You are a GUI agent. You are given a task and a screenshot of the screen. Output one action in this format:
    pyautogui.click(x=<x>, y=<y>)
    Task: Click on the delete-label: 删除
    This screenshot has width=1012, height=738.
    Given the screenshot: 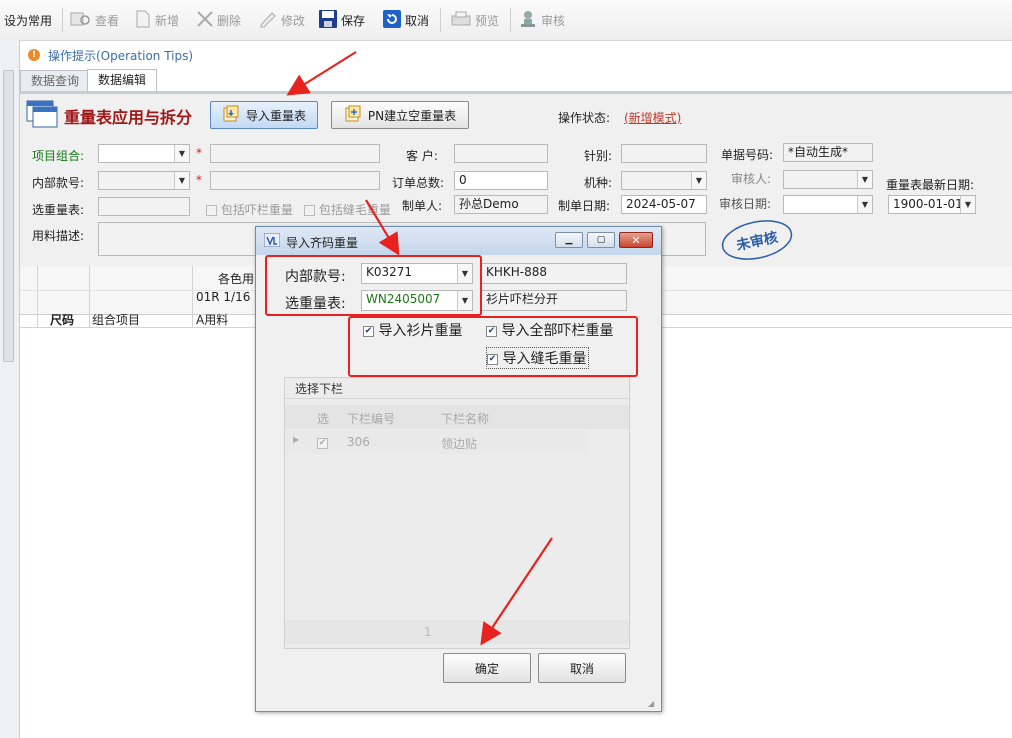 What is the action you would take?
    pyautogui.click(x=229, y=20)
    